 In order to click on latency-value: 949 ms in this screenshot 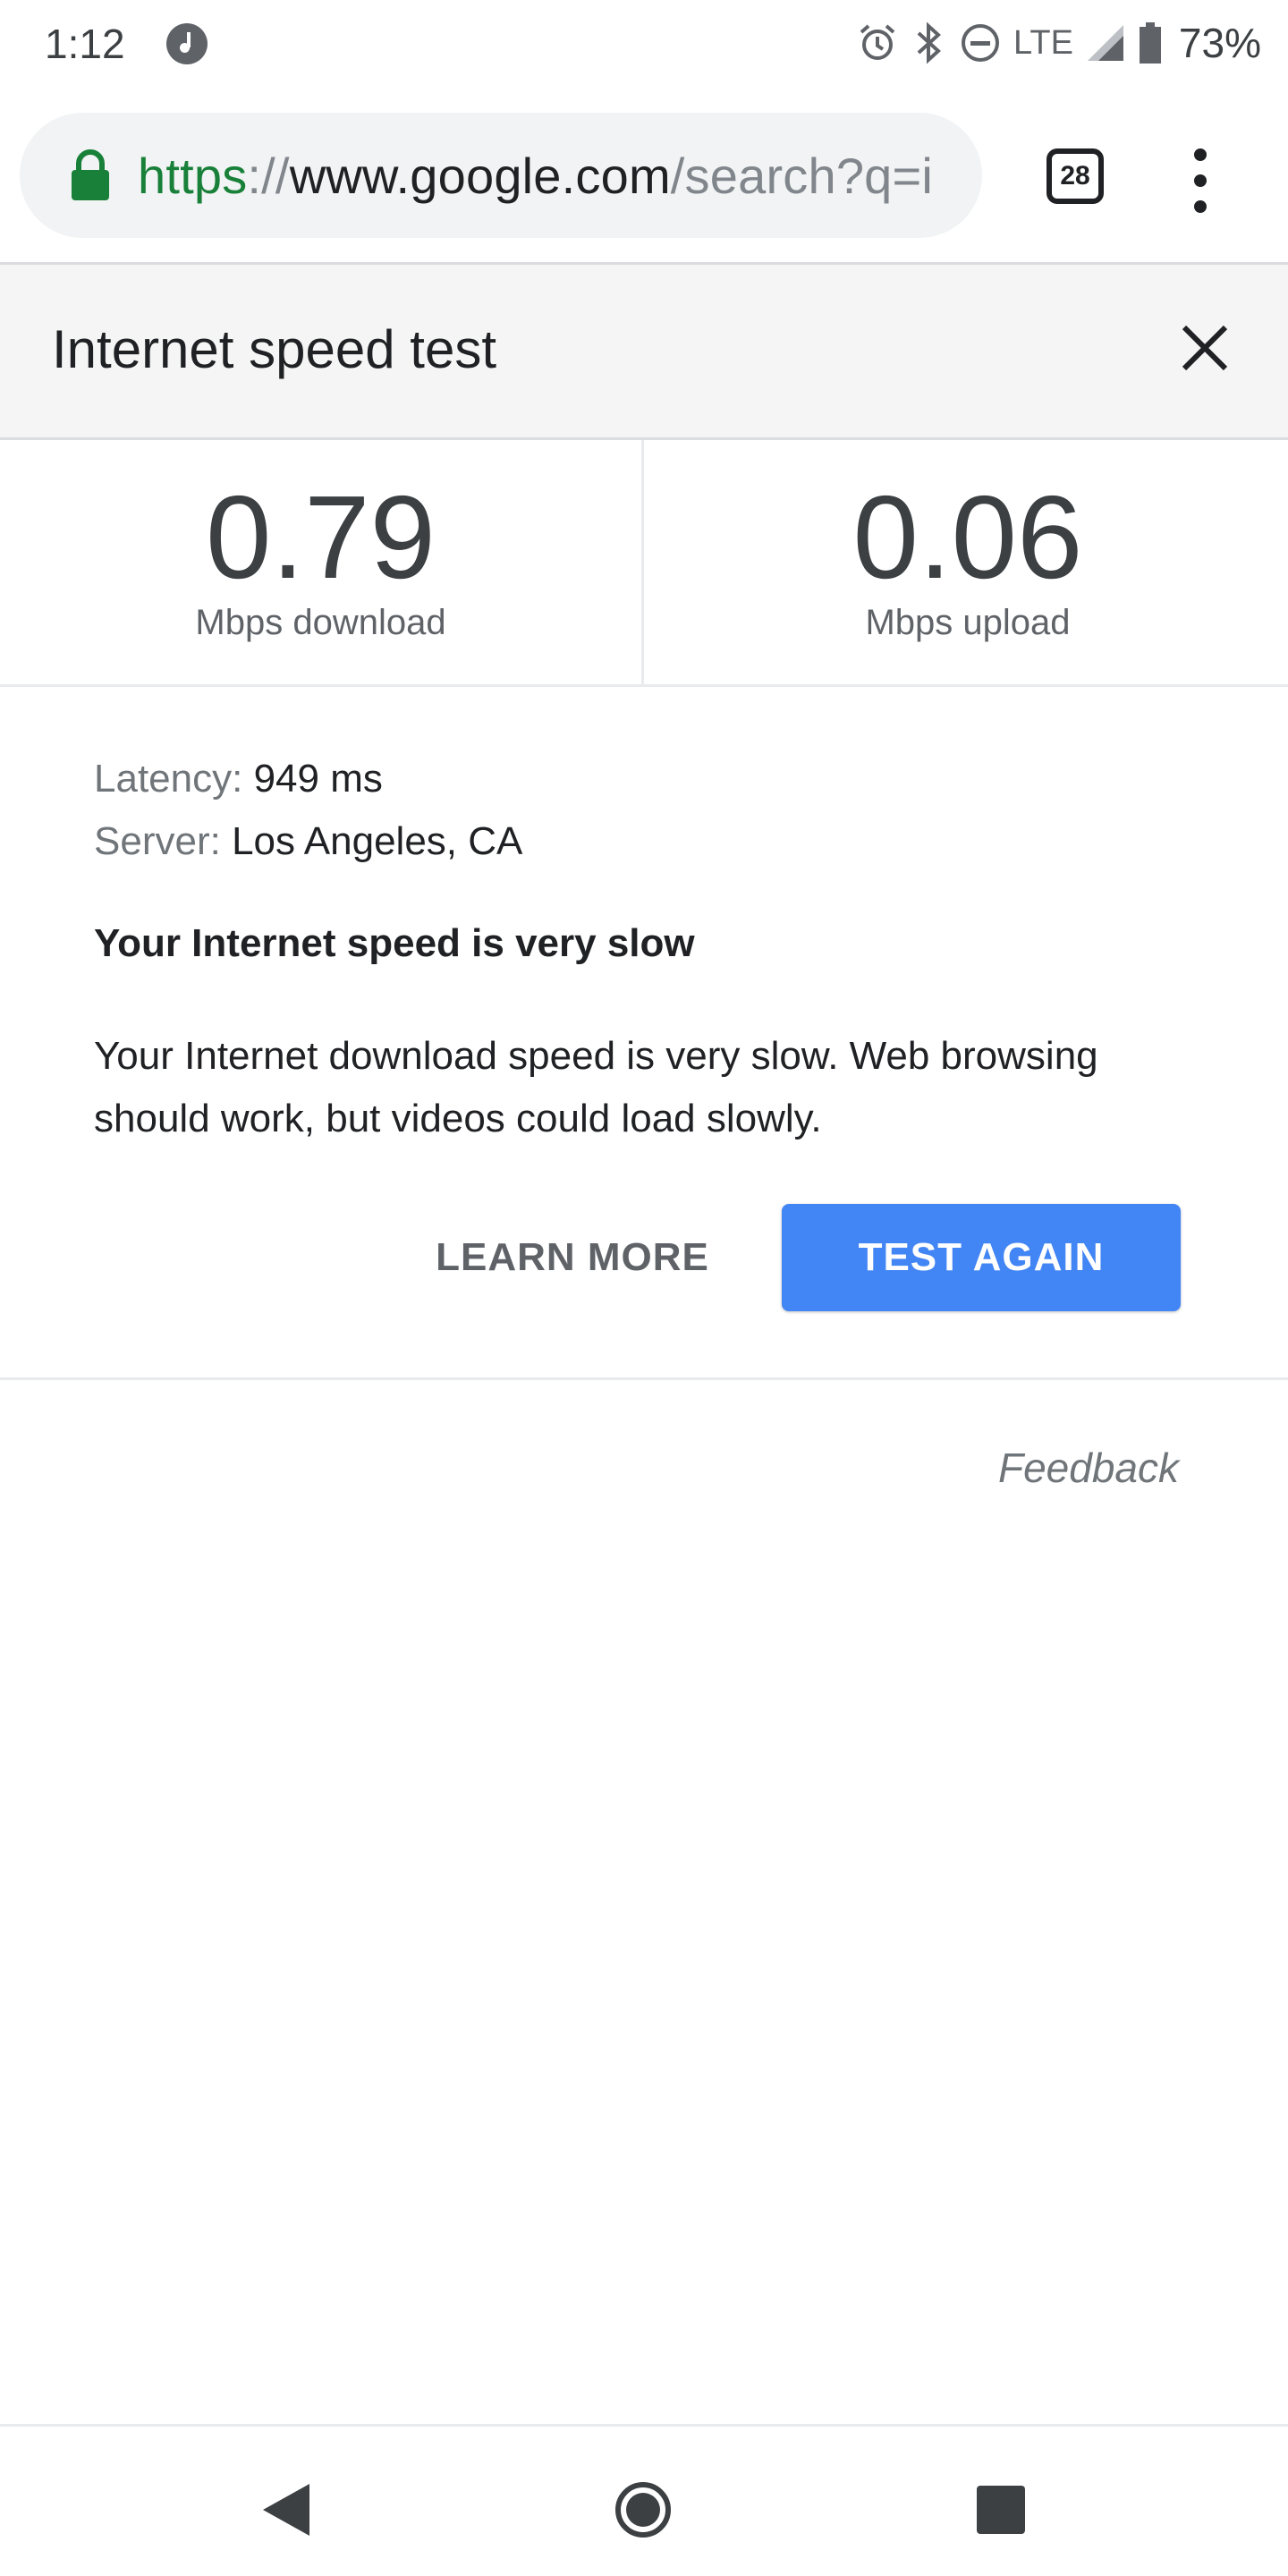, I will do `click(318, 779)`.